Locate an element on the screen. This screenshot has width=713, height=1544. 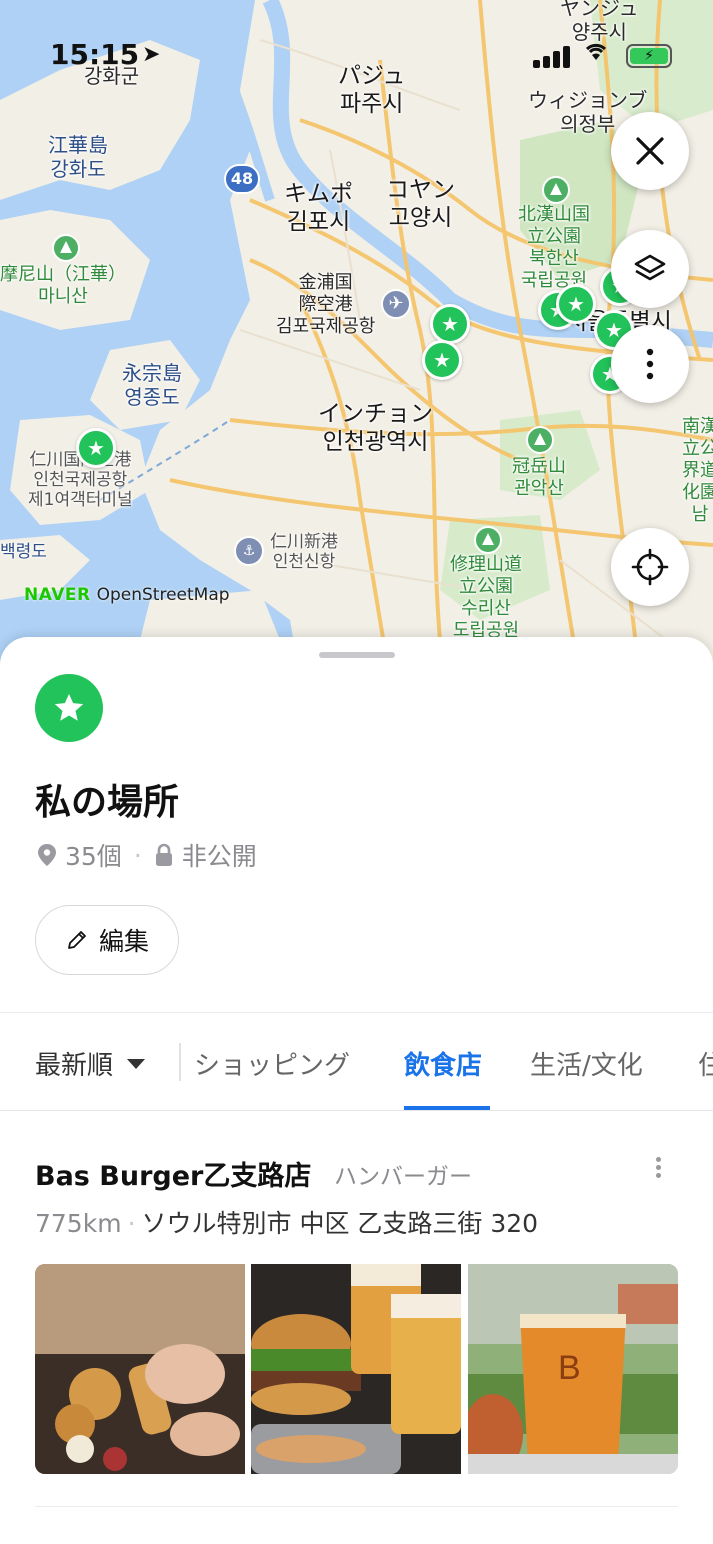
map-attribution: NAVER OpenStreetMap is located at coordinates (127, 595).